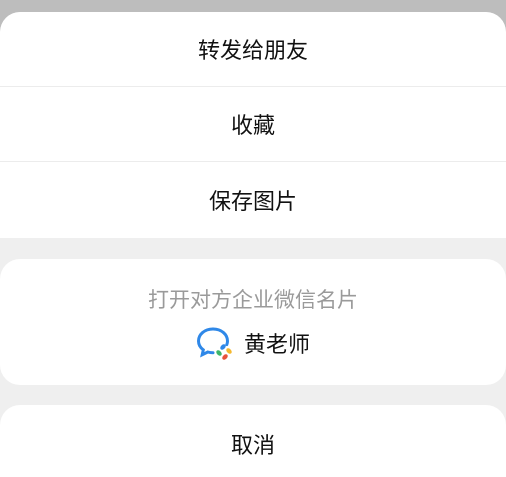 The width and height of the screenshot is (506, 477). I want to click on wecom-card-title: 打开对方企业微信名片, so click(253, 300).